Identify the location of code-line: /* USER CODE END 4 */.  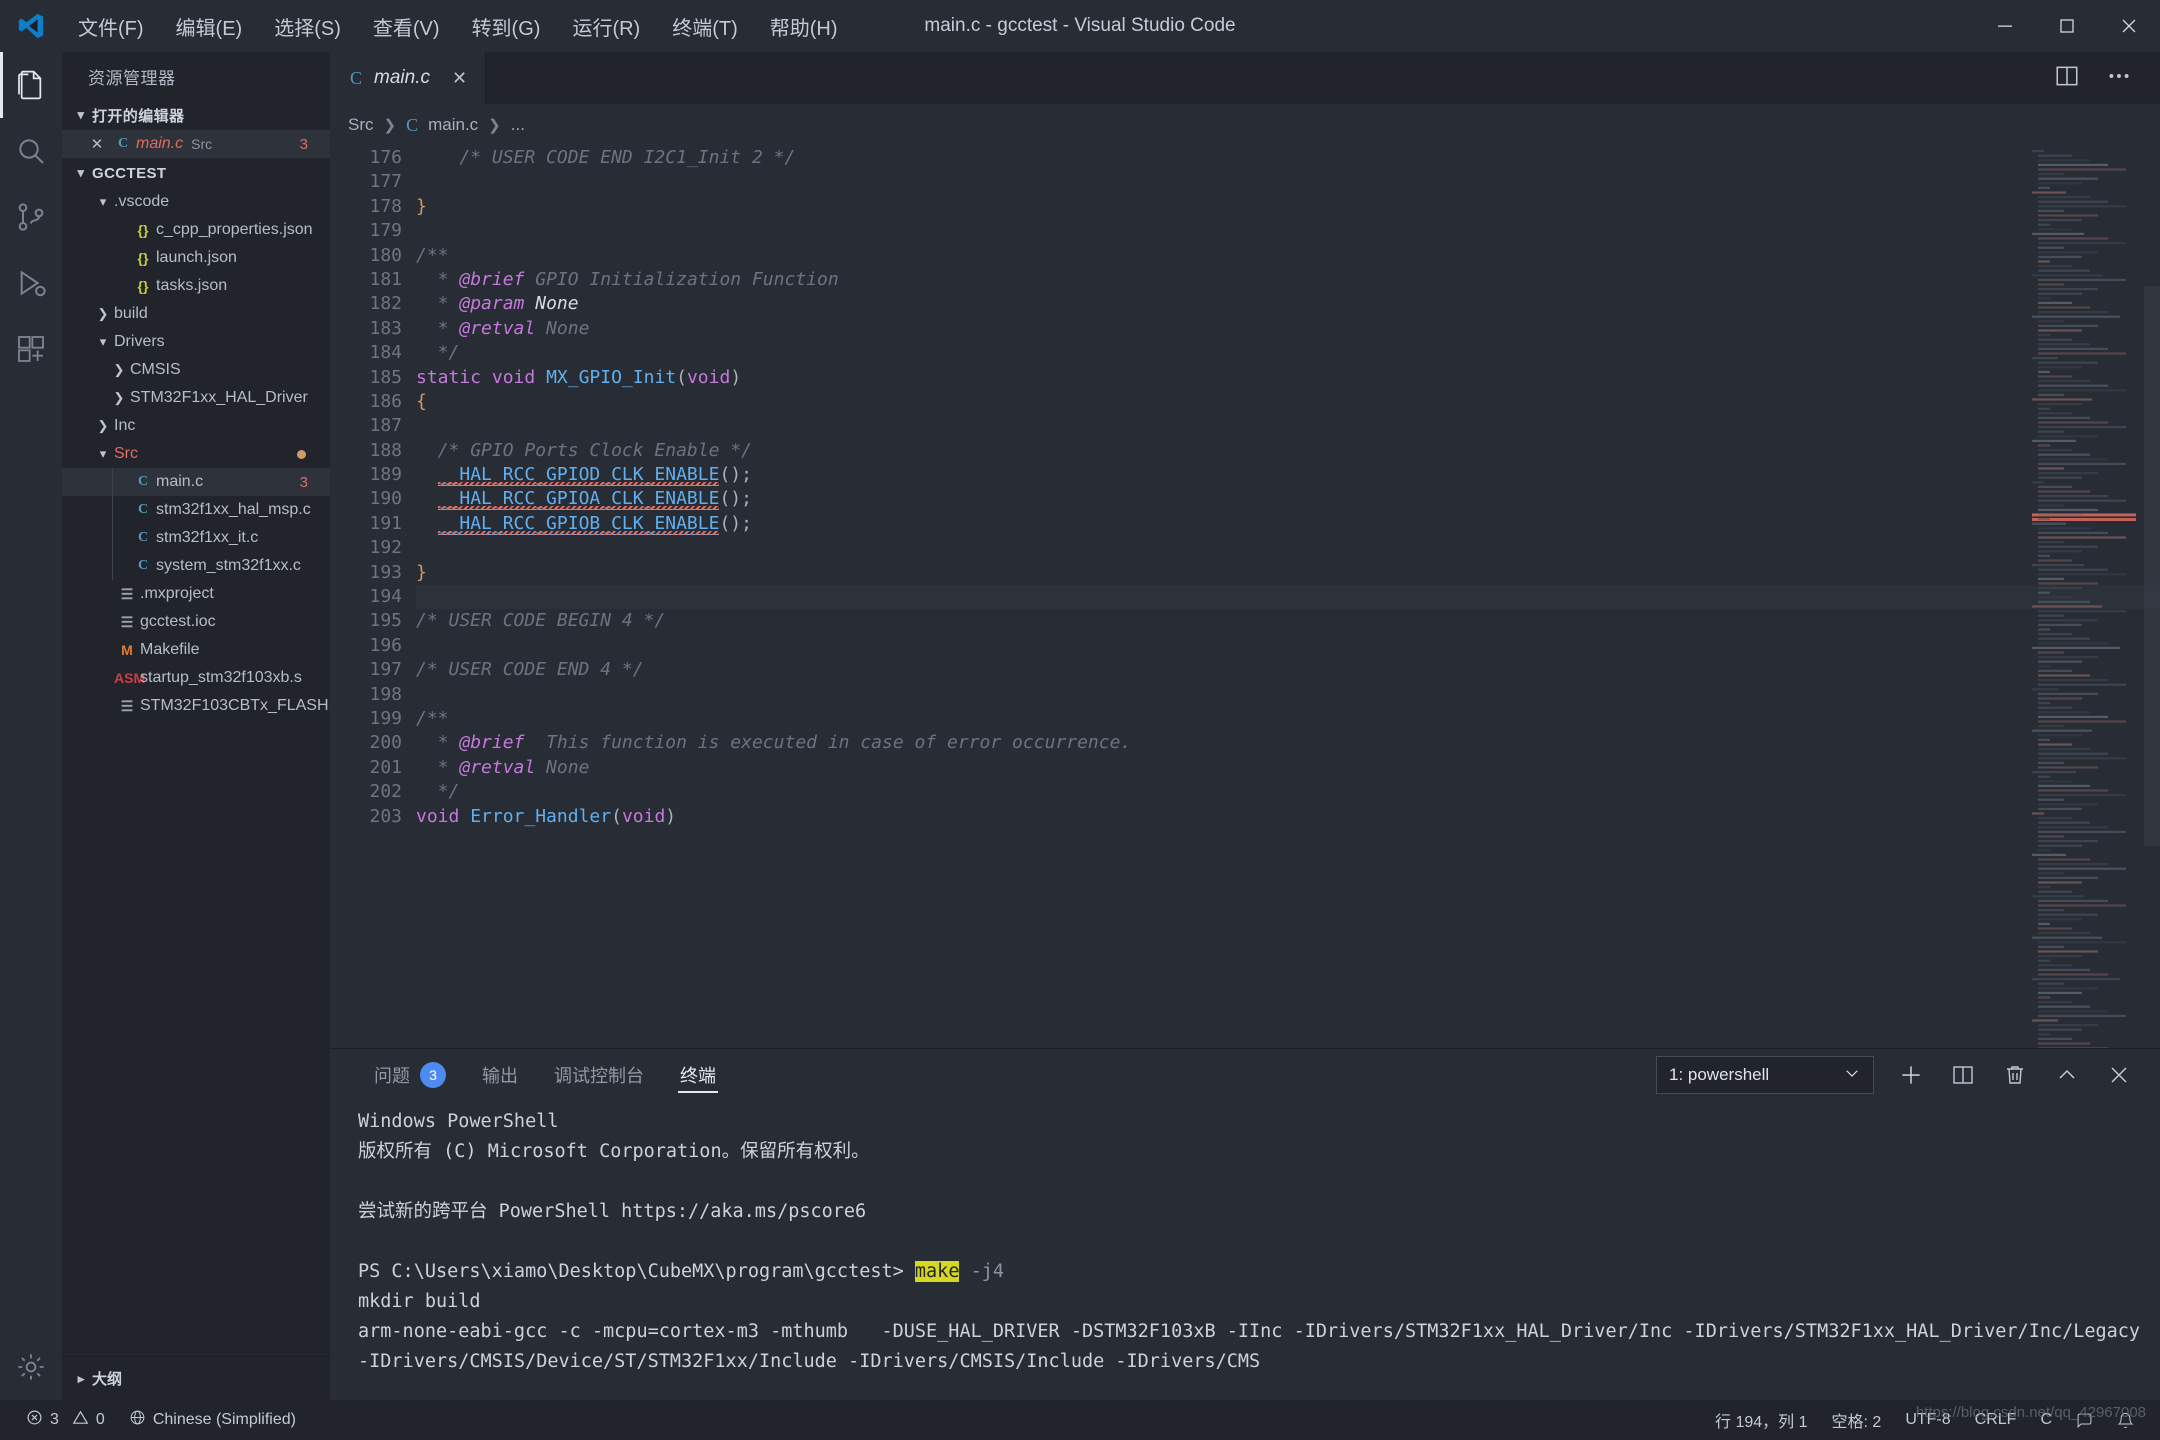
(1288, 670).